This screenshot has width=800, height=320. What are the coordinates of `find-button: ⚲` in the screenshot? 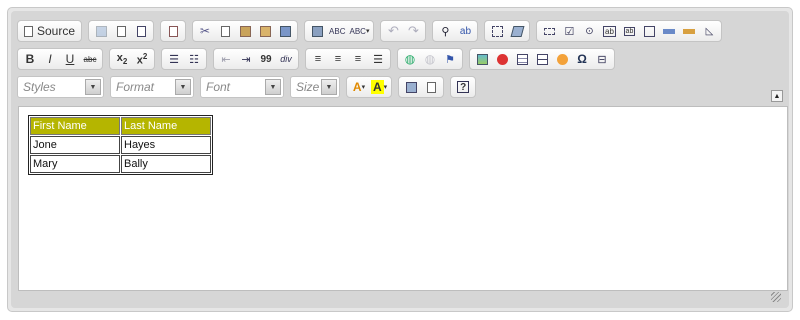 It's located at (445, 31).